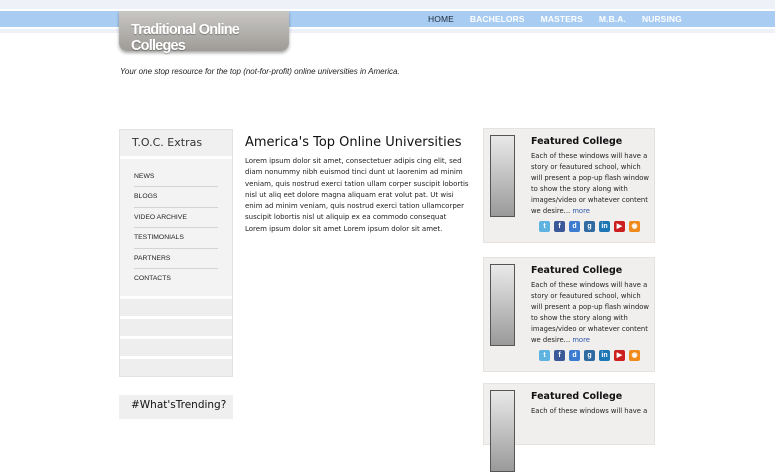  I want to click on sidebar-item-contacts: CONTACTS, so click(176, 278).